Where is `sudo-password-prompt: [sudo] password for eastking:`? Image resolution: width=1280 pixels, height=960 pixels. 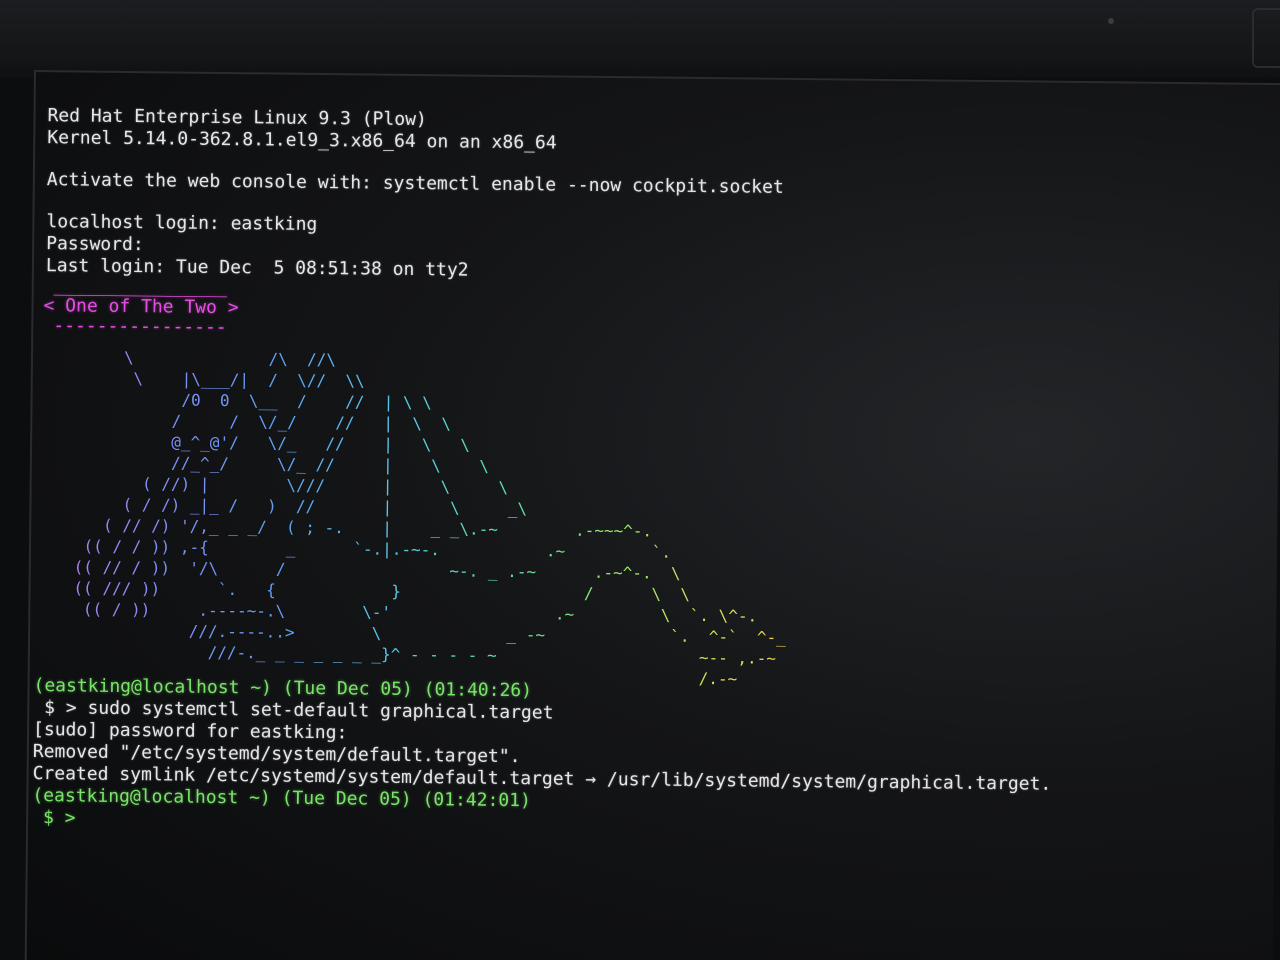
sudo-password-prompt: [sudo] password for eastking: is located at coordinates (190, 731).